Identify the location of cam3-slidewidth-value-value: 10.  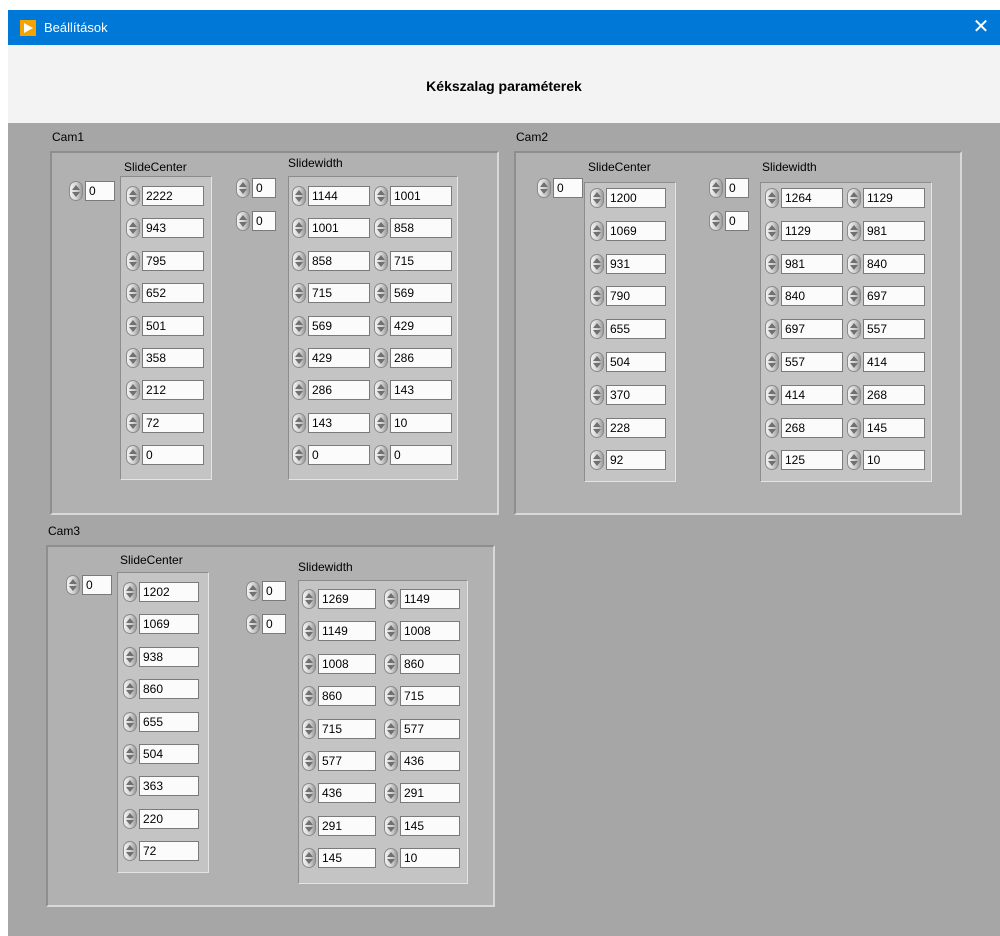
(430, 858).